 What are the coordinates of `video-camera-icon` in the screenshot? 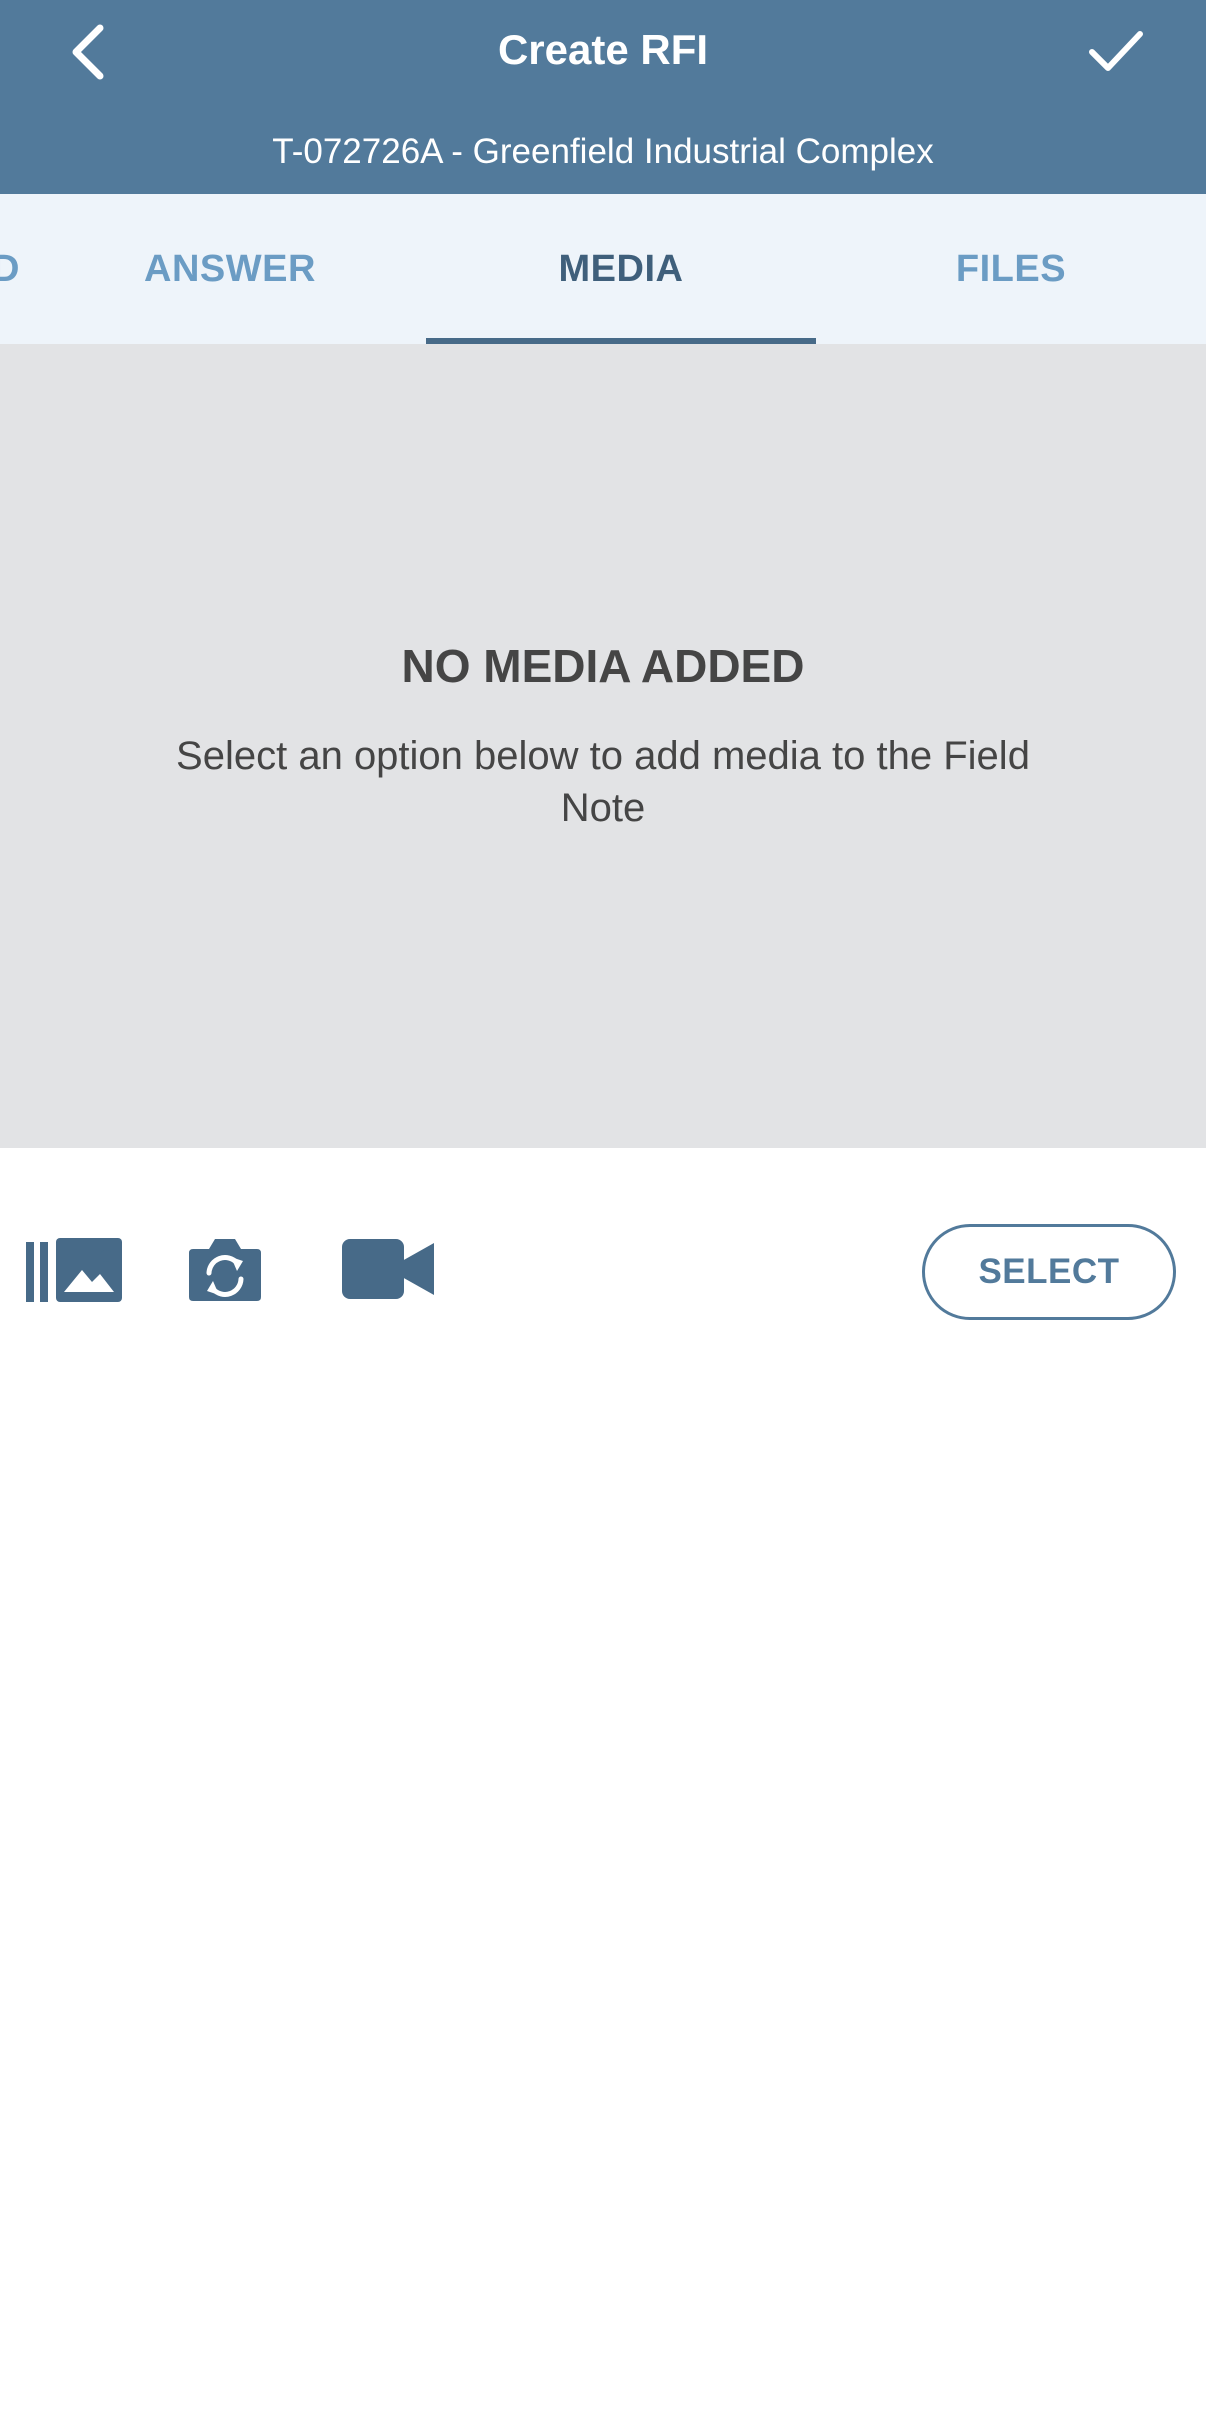 It's located at (388, 1269).